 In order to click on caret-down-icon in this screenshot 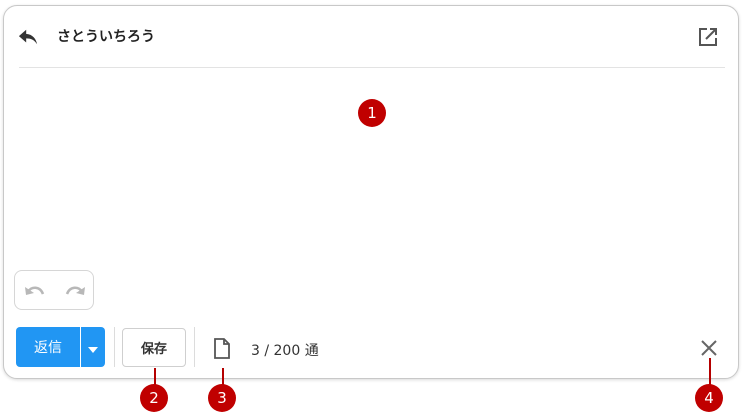, I will do `click(93, 347)`.